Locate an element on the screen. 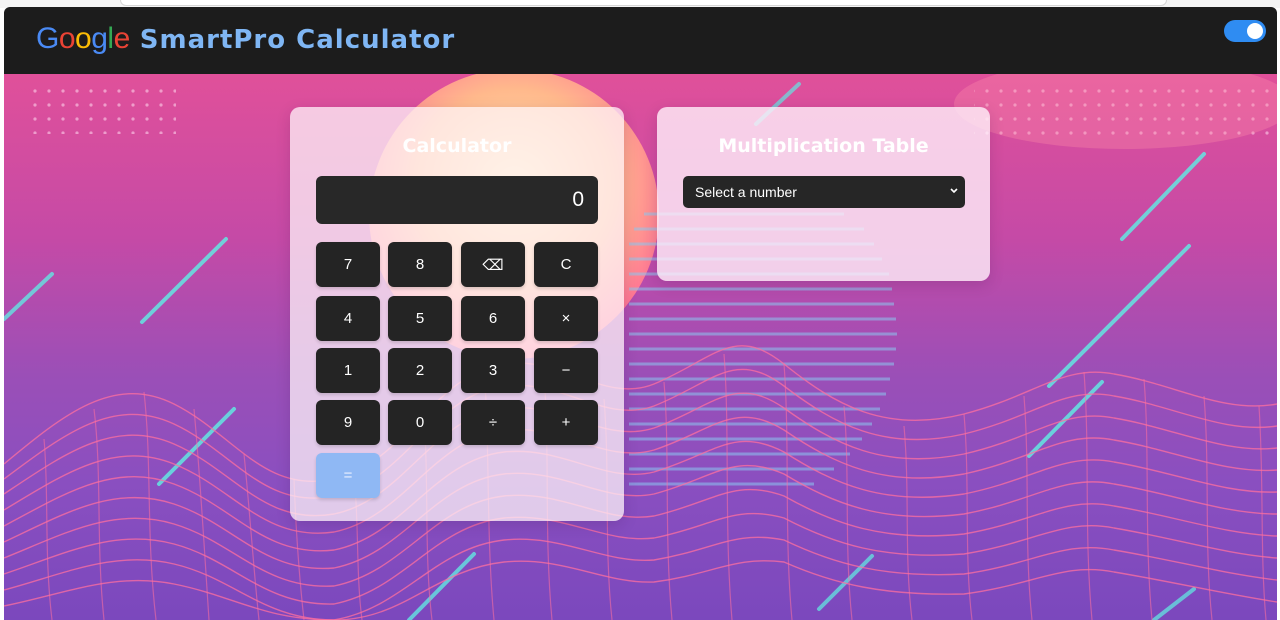 Image resolution: width=1280 pixels, height=620 pixels. key-6: 6 is located at coordinates (493, 318).